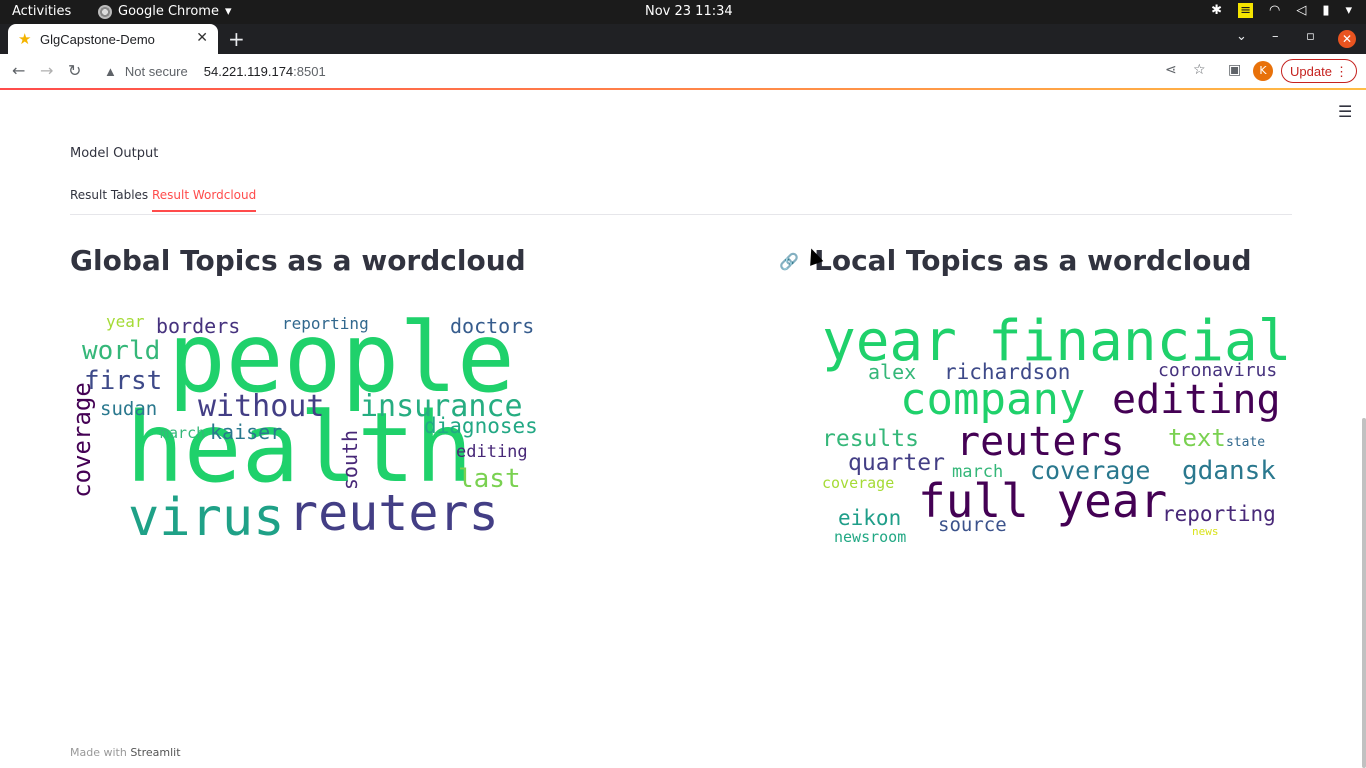 The width and height of the screenshot is (1366, 768). What do you see at coordinates (183, 433) in the screenshot?
I see `wordcloud-word: march` at bounding box center [183, 433].